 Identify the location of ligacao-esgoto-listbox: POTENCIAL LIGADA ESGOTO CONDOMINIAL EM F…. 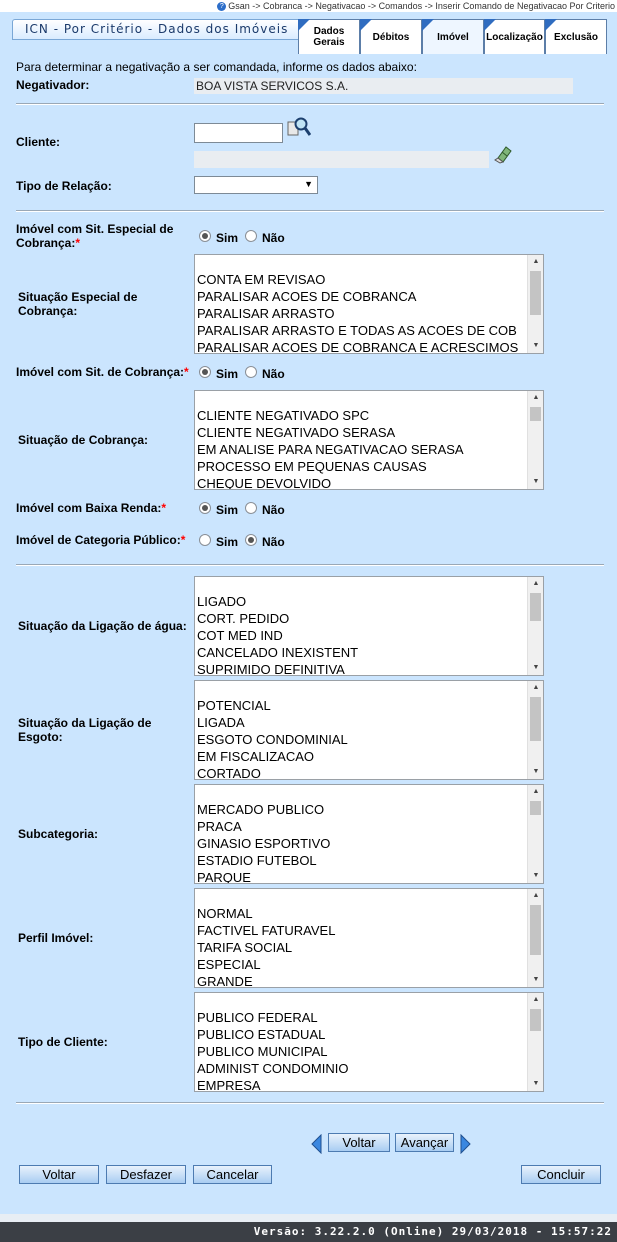
(369, 730).